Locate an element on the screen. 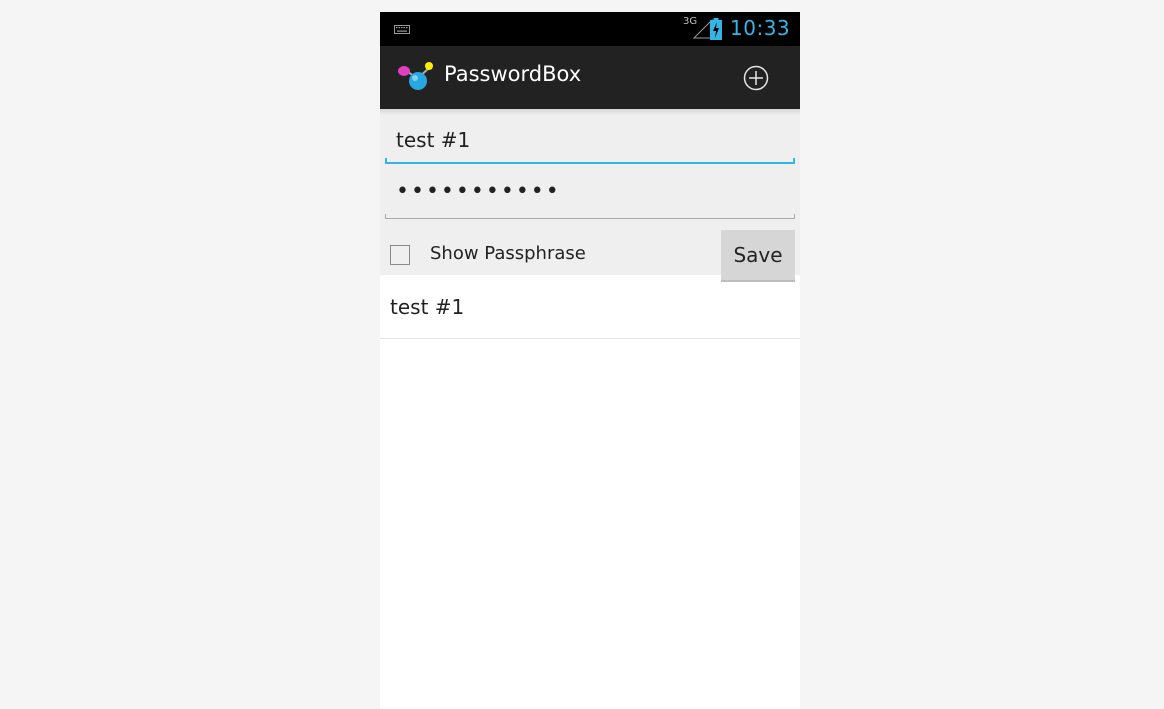 The height and width of the screenshot is (709, 1164). list-item: test #1 is located at coordinates (590, 307).